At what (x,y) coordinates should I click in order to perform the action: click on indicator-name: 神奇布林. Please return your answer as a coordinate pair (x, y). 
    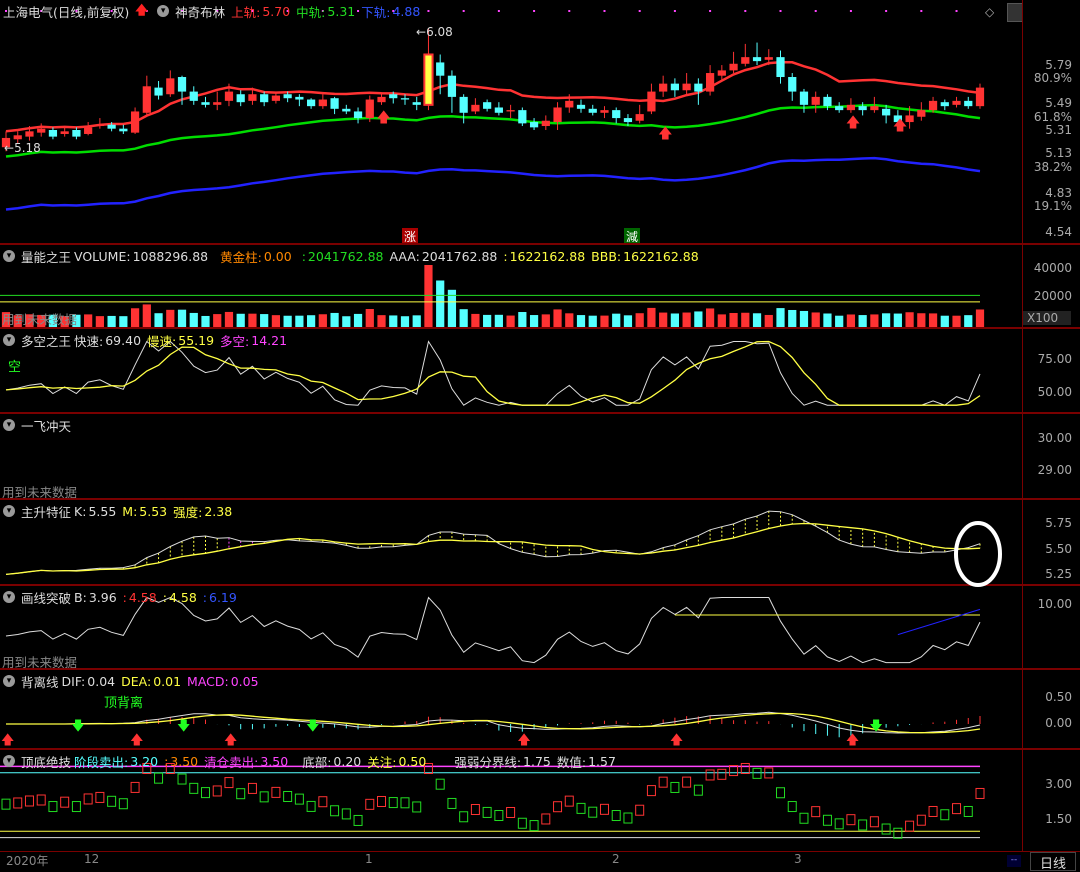
    Looking at the image, I should click on (200, 12).